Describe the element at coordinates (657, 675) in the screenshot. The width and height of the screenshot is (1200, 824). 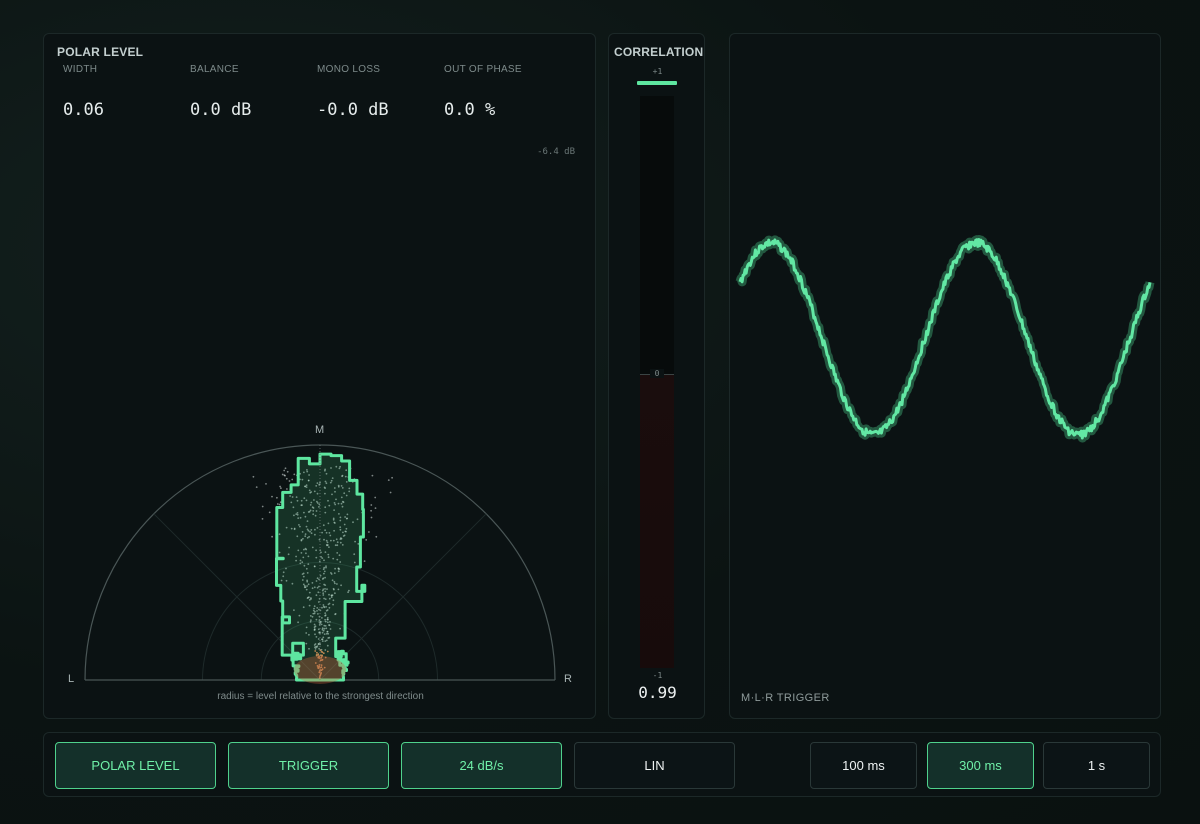
I see `correlation-tick-minus-one: -1` at that location.